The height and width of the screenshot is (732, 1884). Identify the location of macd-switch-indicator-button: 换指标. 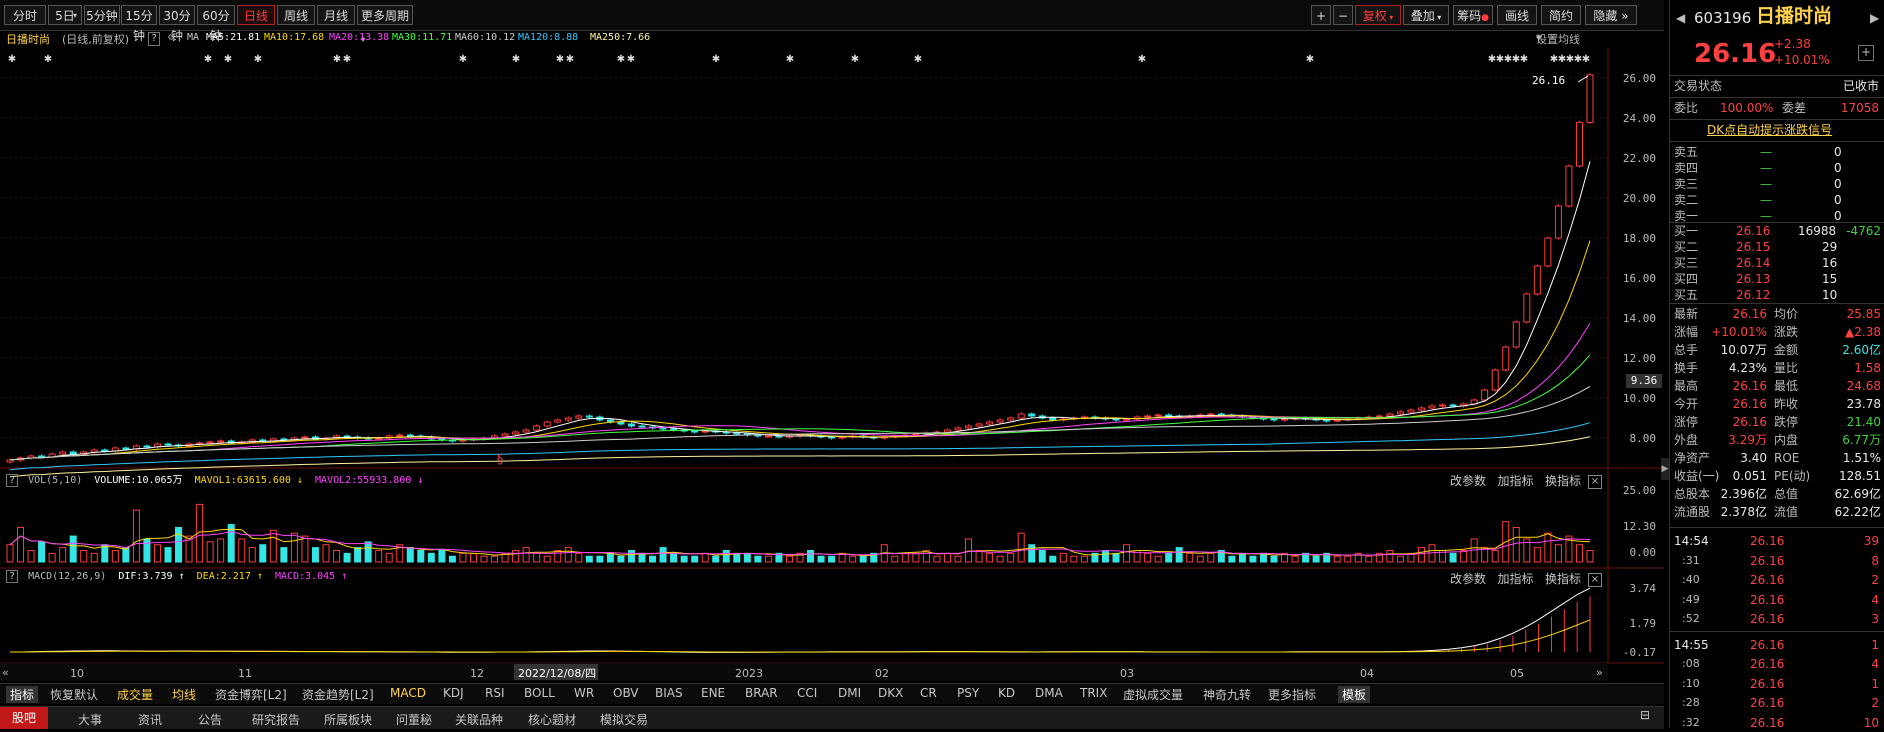
(1563, 579).